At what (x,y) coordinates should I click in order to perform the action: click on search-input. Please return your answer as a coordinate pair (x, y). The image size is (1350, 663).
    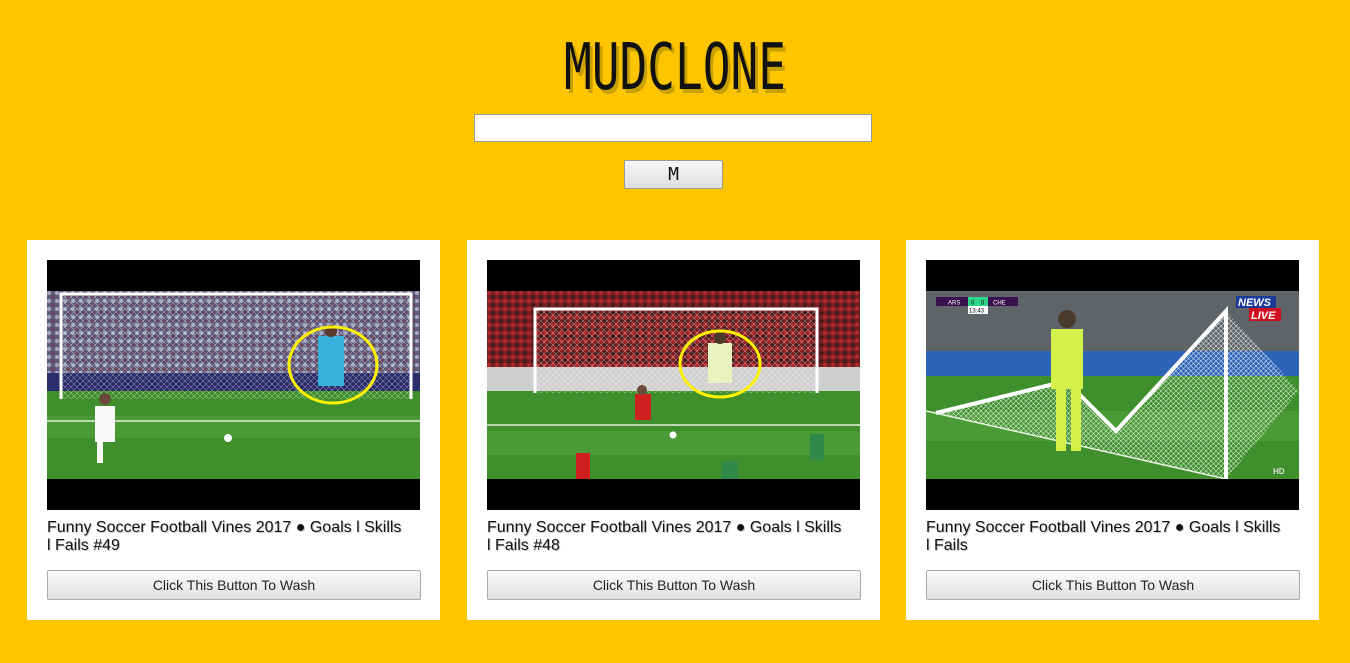
    Looking at the image, I should click on (673, 128).